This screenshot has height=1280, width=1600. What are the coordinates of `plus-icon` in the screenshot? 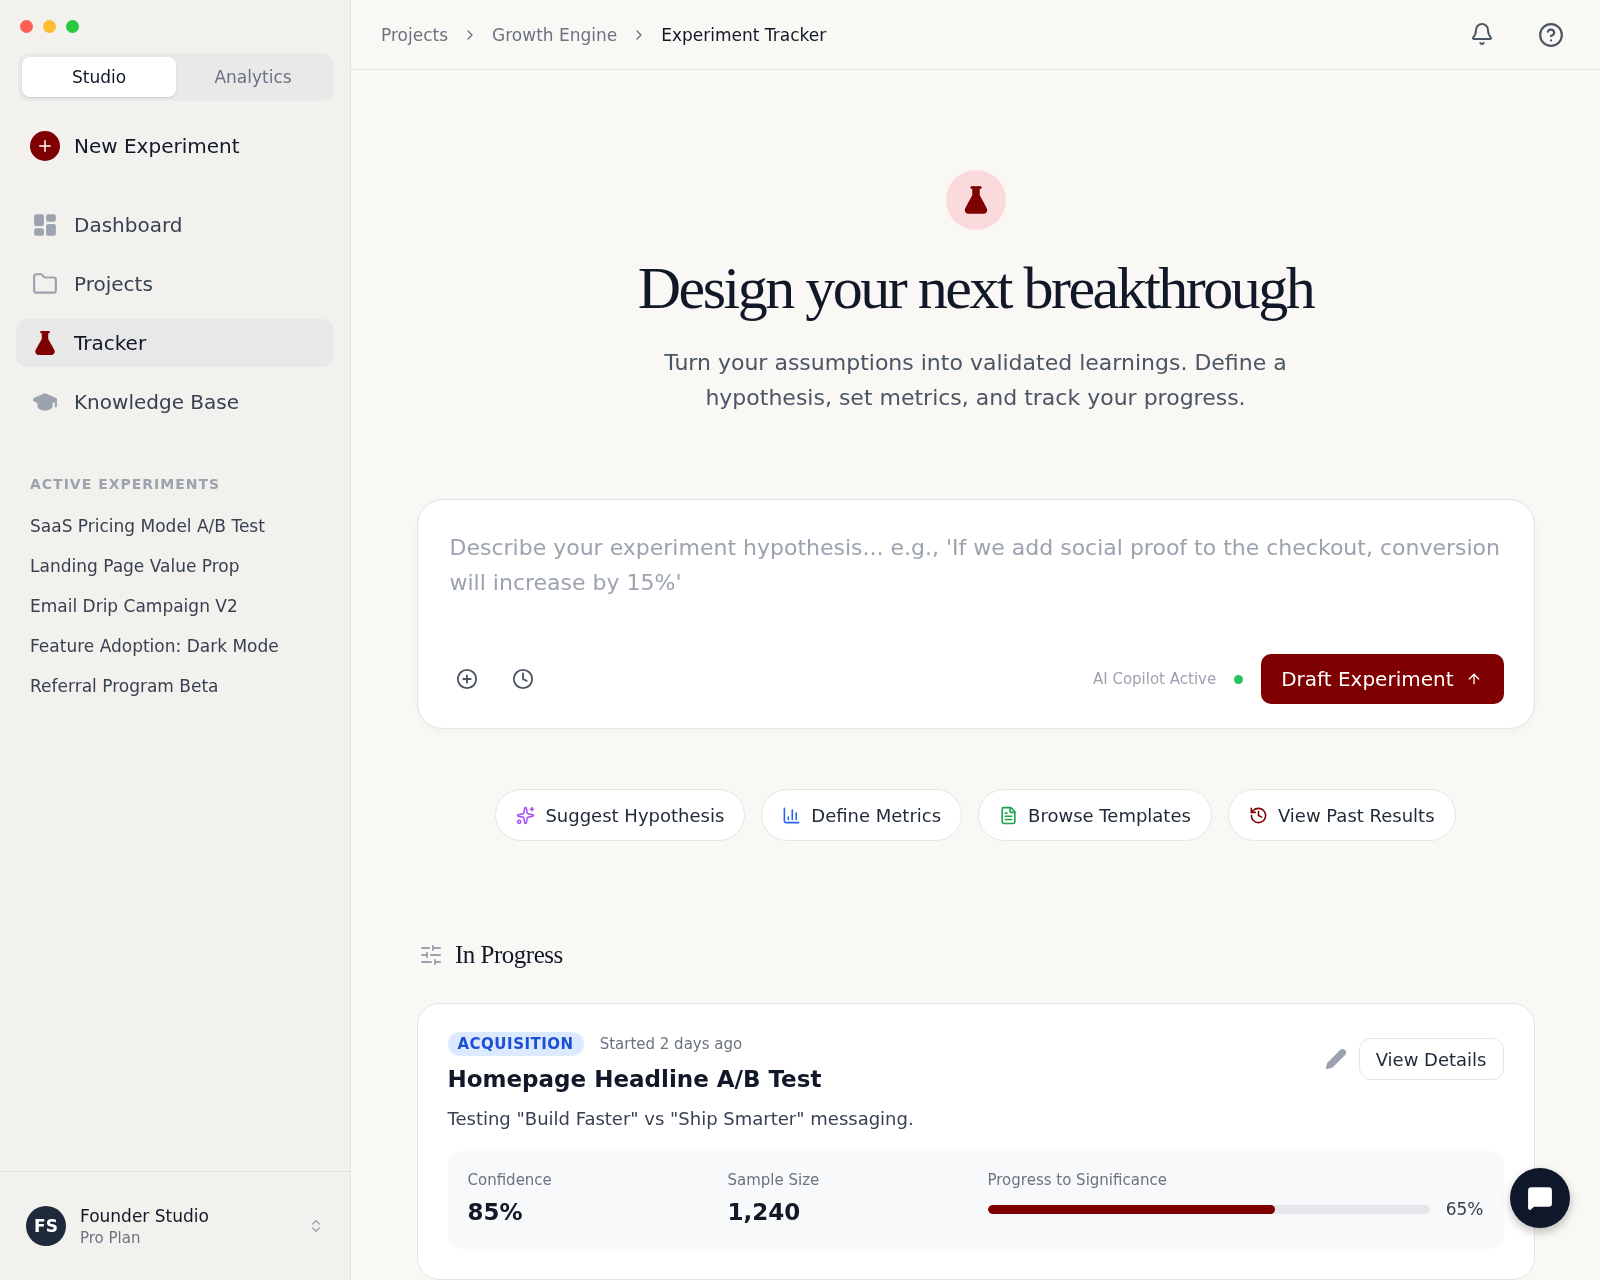 It's located at (45, 146).